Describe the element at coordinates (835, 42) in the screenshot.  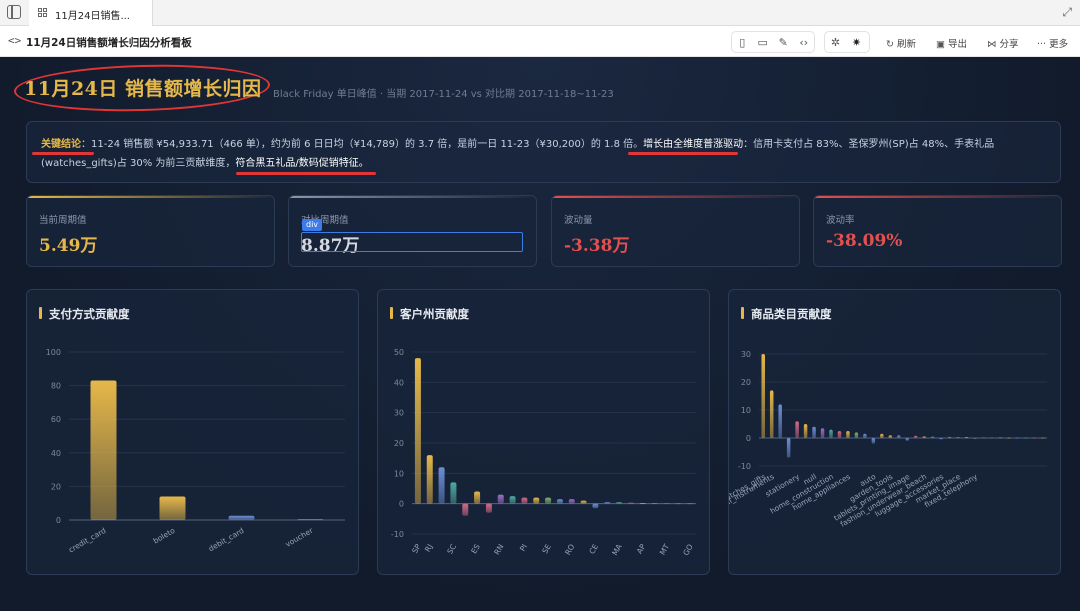
I see `magic-wand-icon: ✲` at that location.